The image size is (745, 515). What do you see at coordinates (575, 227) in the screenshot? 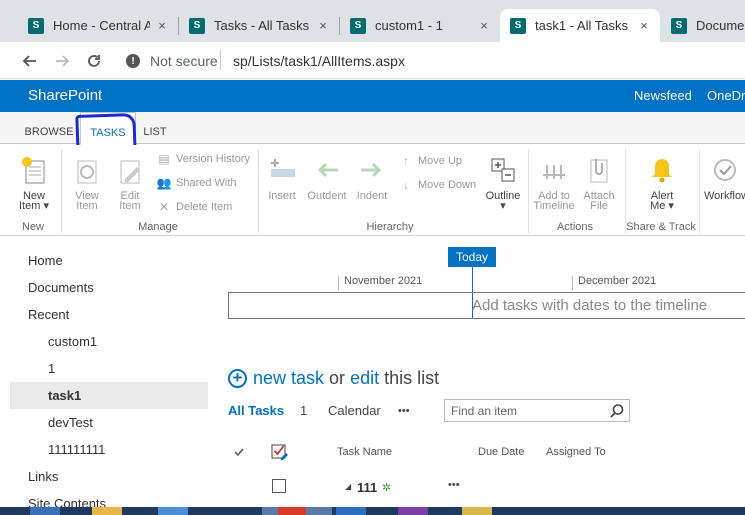
I see `group-label-actions: Actions` at bounding box center [575, 227].